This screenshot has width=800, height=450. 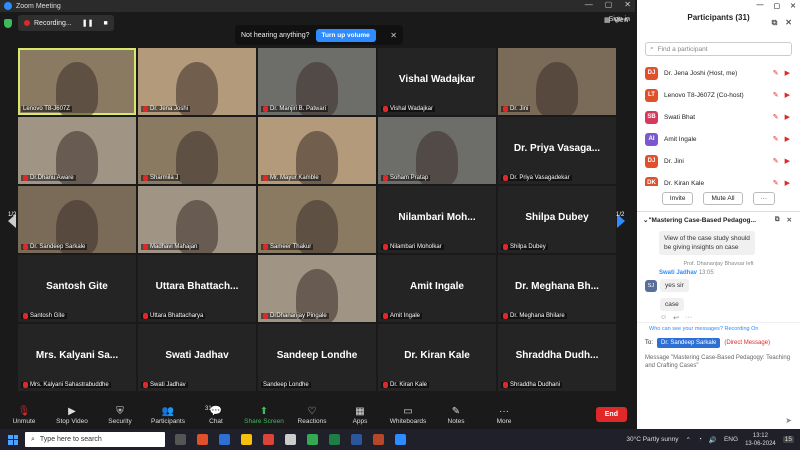 What do you see at coordinates (317, 288) in the screenshot?
I see `video-tile: DrDhananjay Pingale` at bounding box center [317, 288].